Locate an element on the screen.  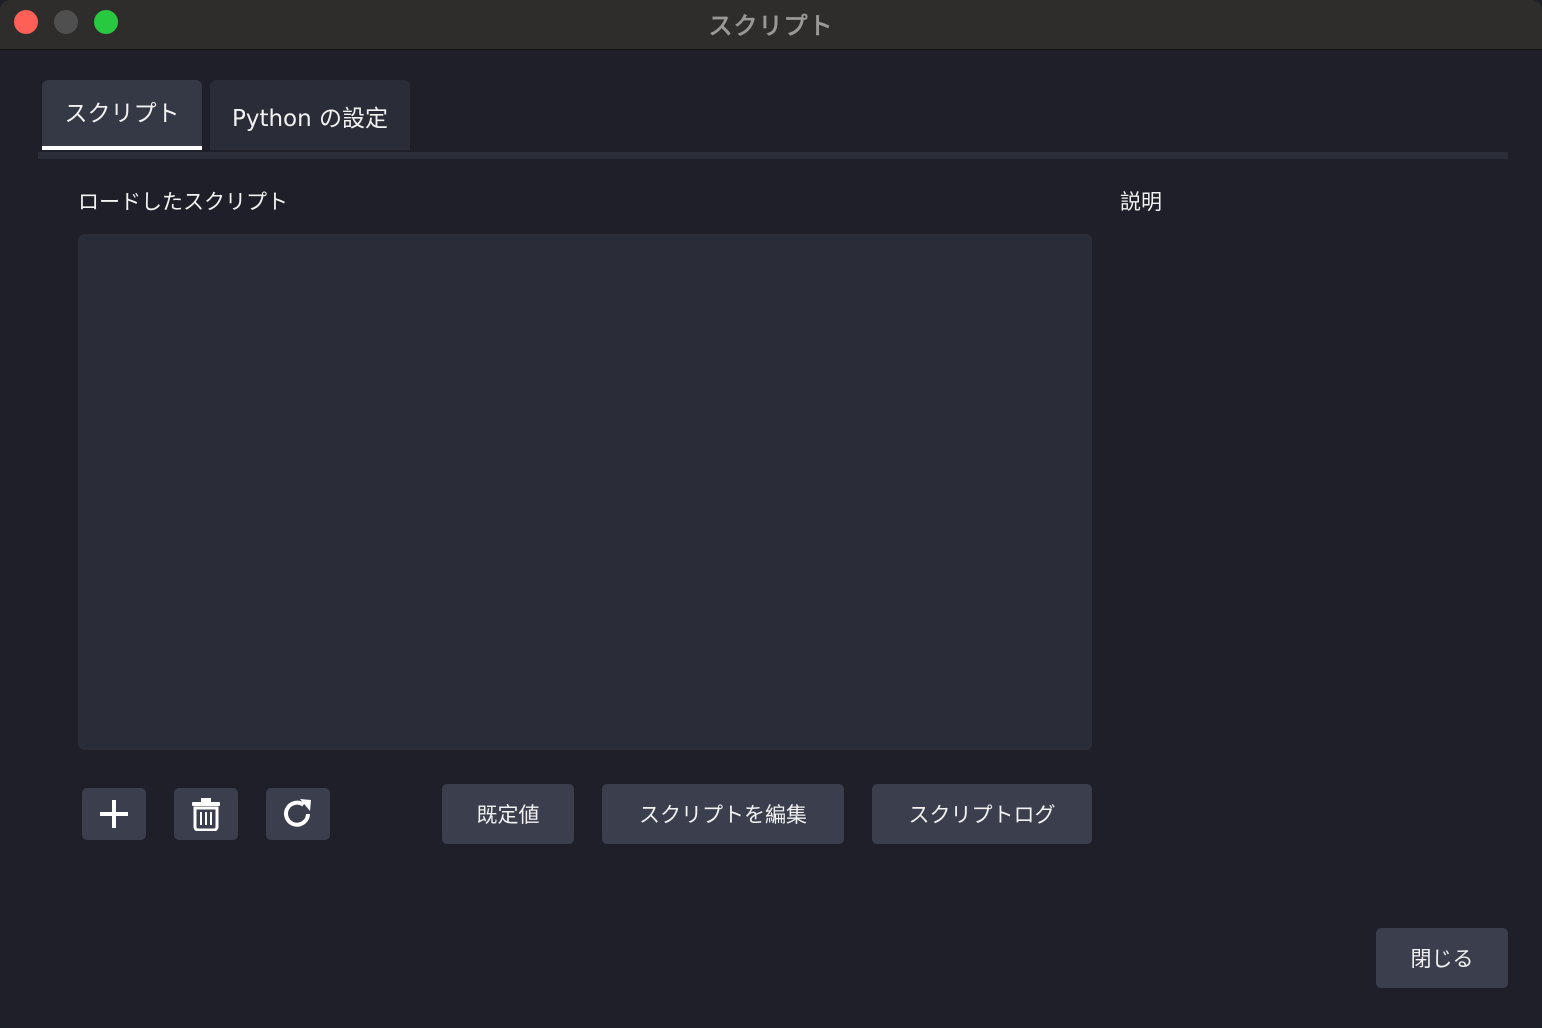
window-title: スクリプト is located at coordinates (771, 26).